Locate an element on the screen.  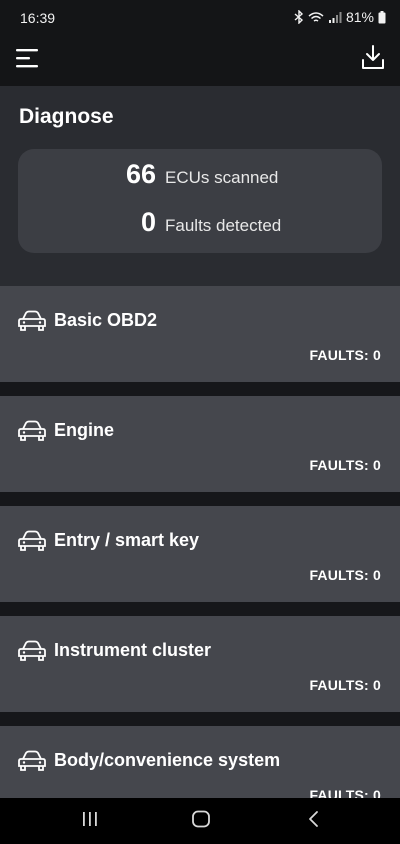
ecu-name: Basic OBD2 is located at coordinates (106, 320).